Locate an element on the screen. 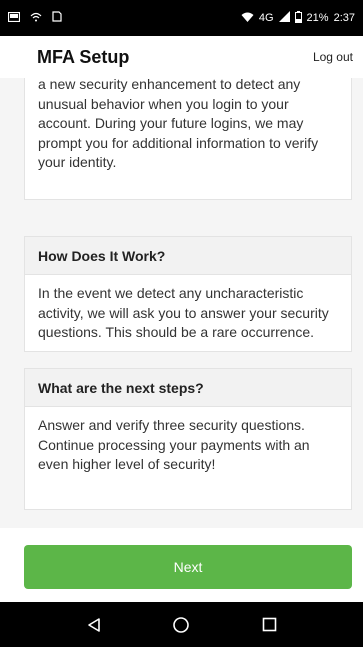  how-it-works-heading: How Does It Work? is located at coordinates (188, 256).